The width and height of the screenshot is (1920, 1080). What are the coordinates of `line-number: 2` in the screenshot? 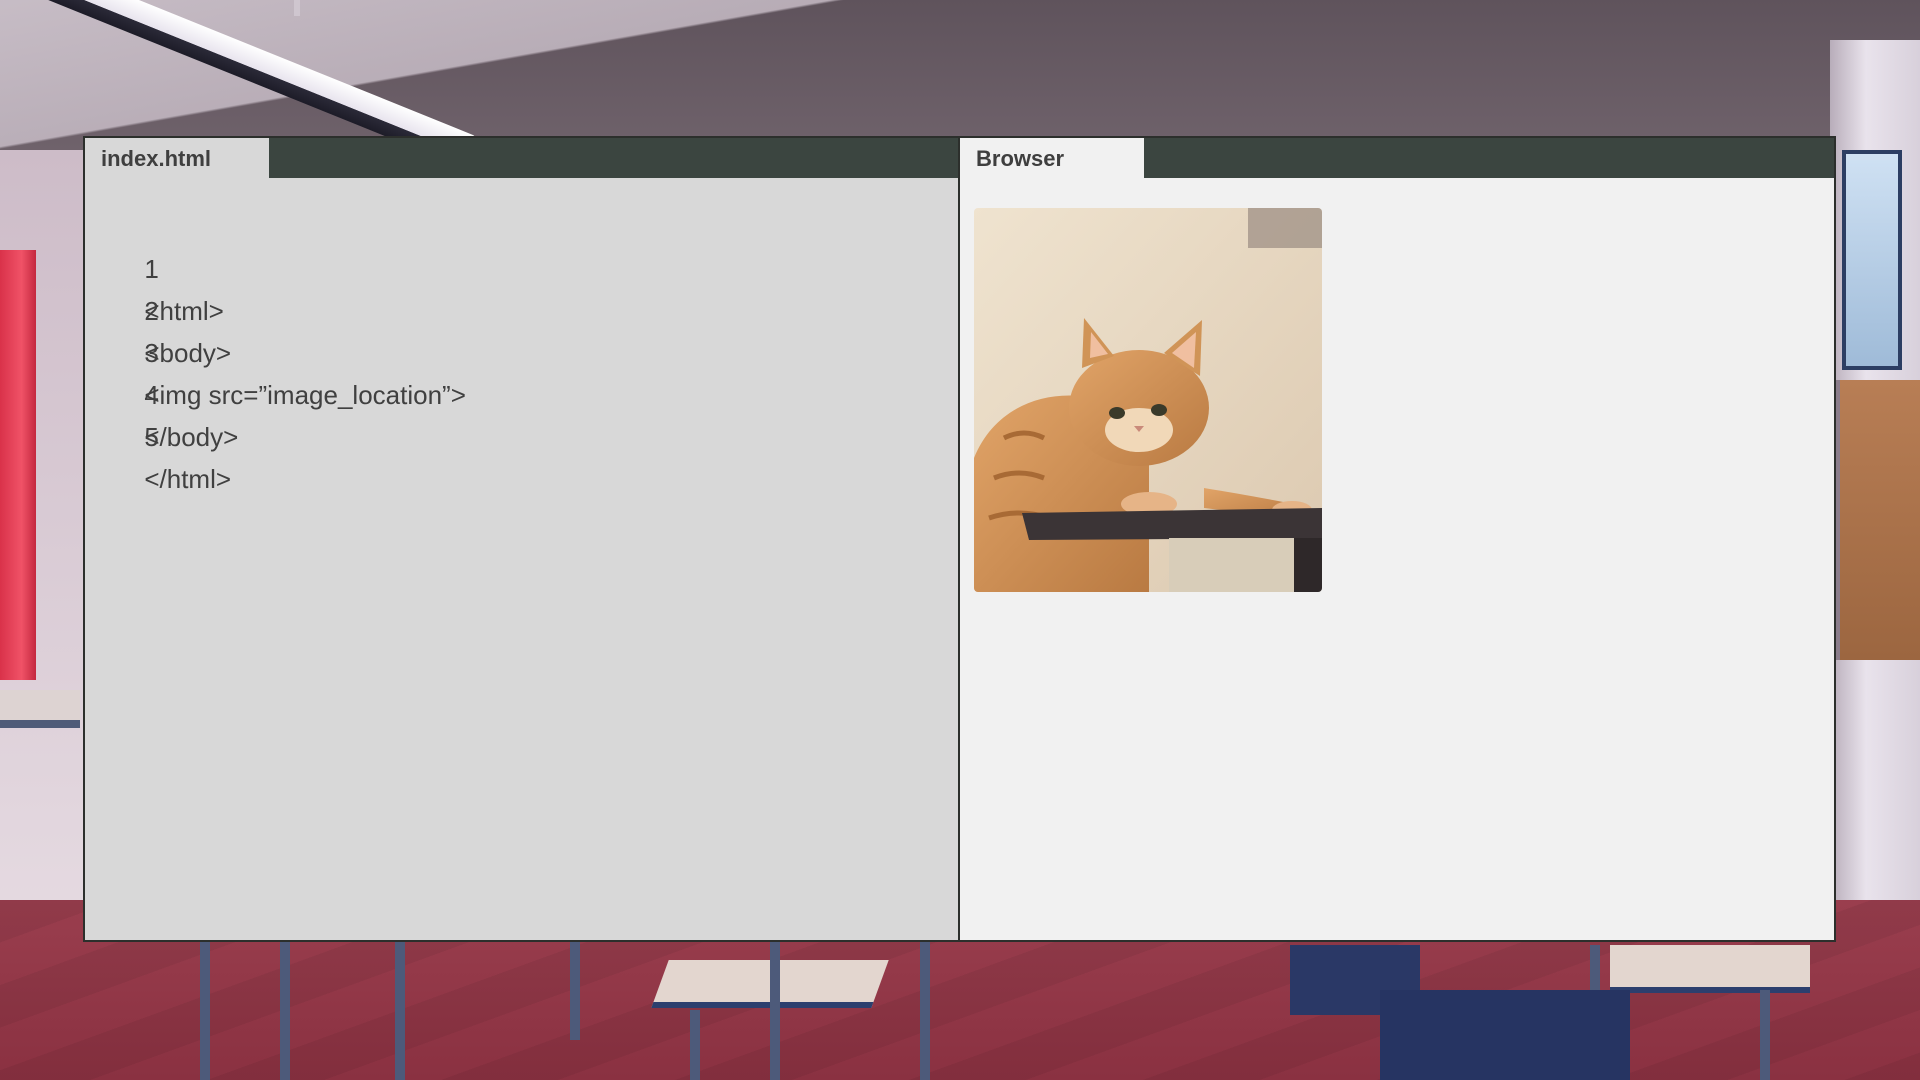 It's located at (151, 311).